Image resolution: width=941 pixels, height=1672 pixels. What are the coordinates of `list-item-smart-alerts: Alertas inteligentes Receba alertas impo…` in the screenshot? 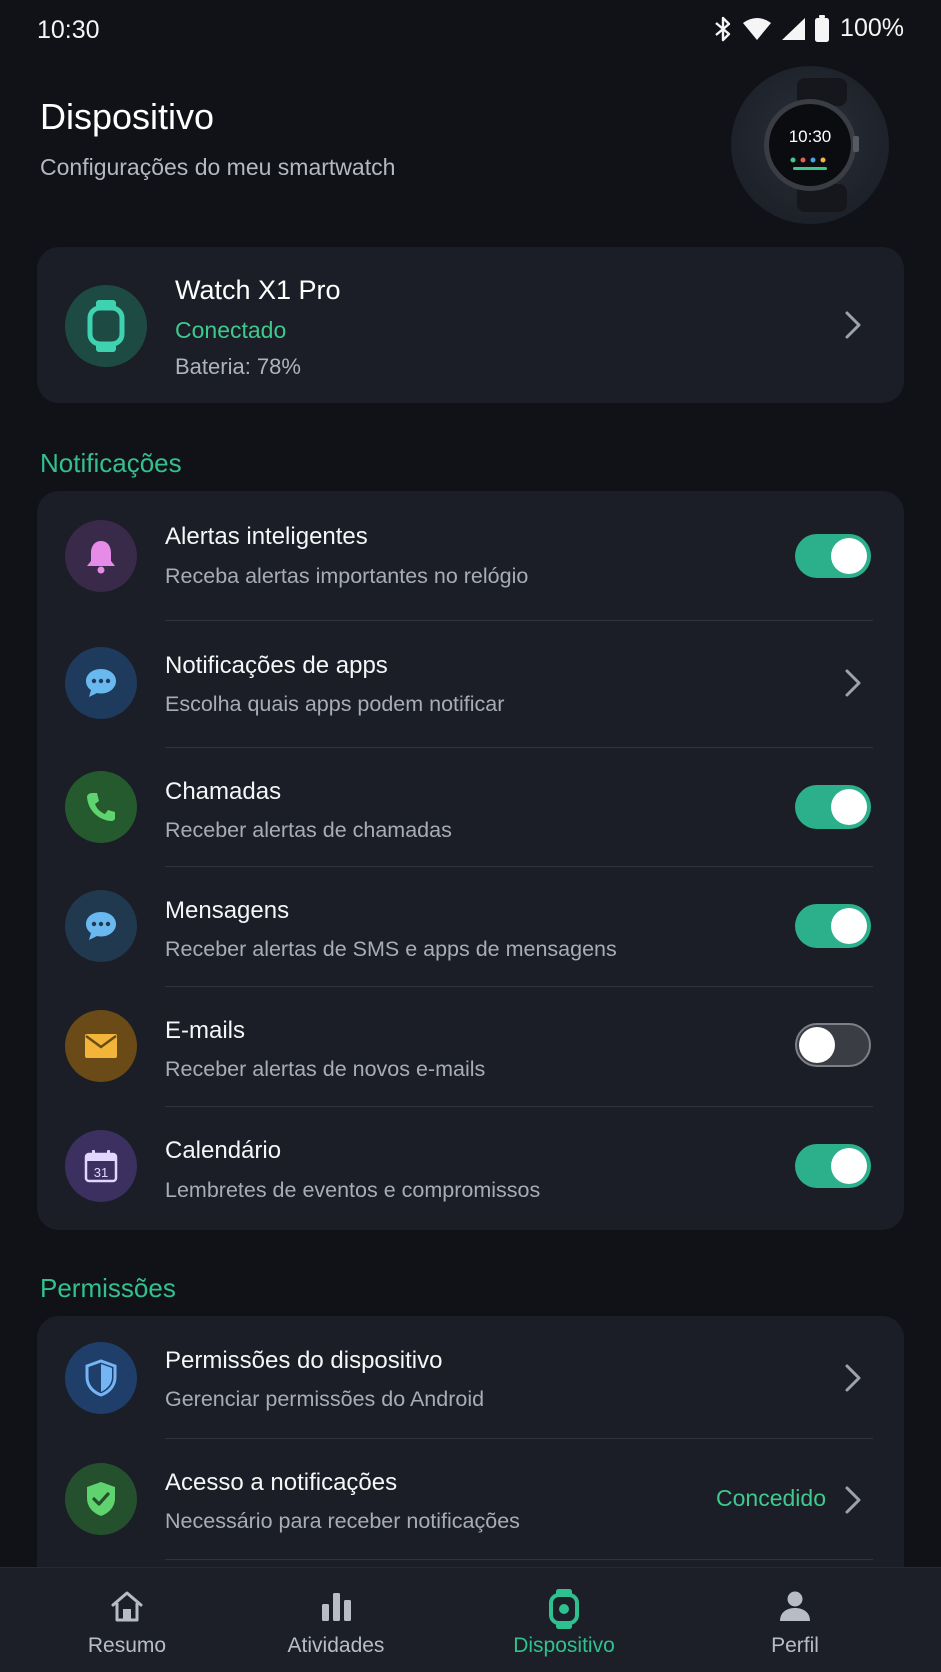 It's located at (470, 555).